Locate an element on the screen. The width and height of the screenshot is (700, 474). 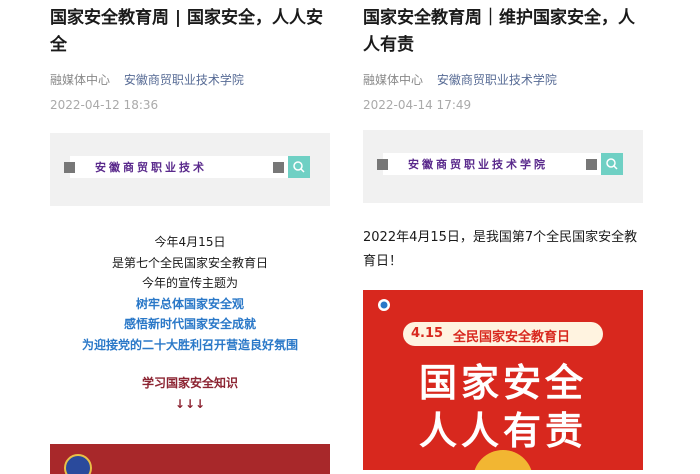
article-title: 国家安全教育周｜维护国家安全，人人有责 is located at coordinates (503, 32).